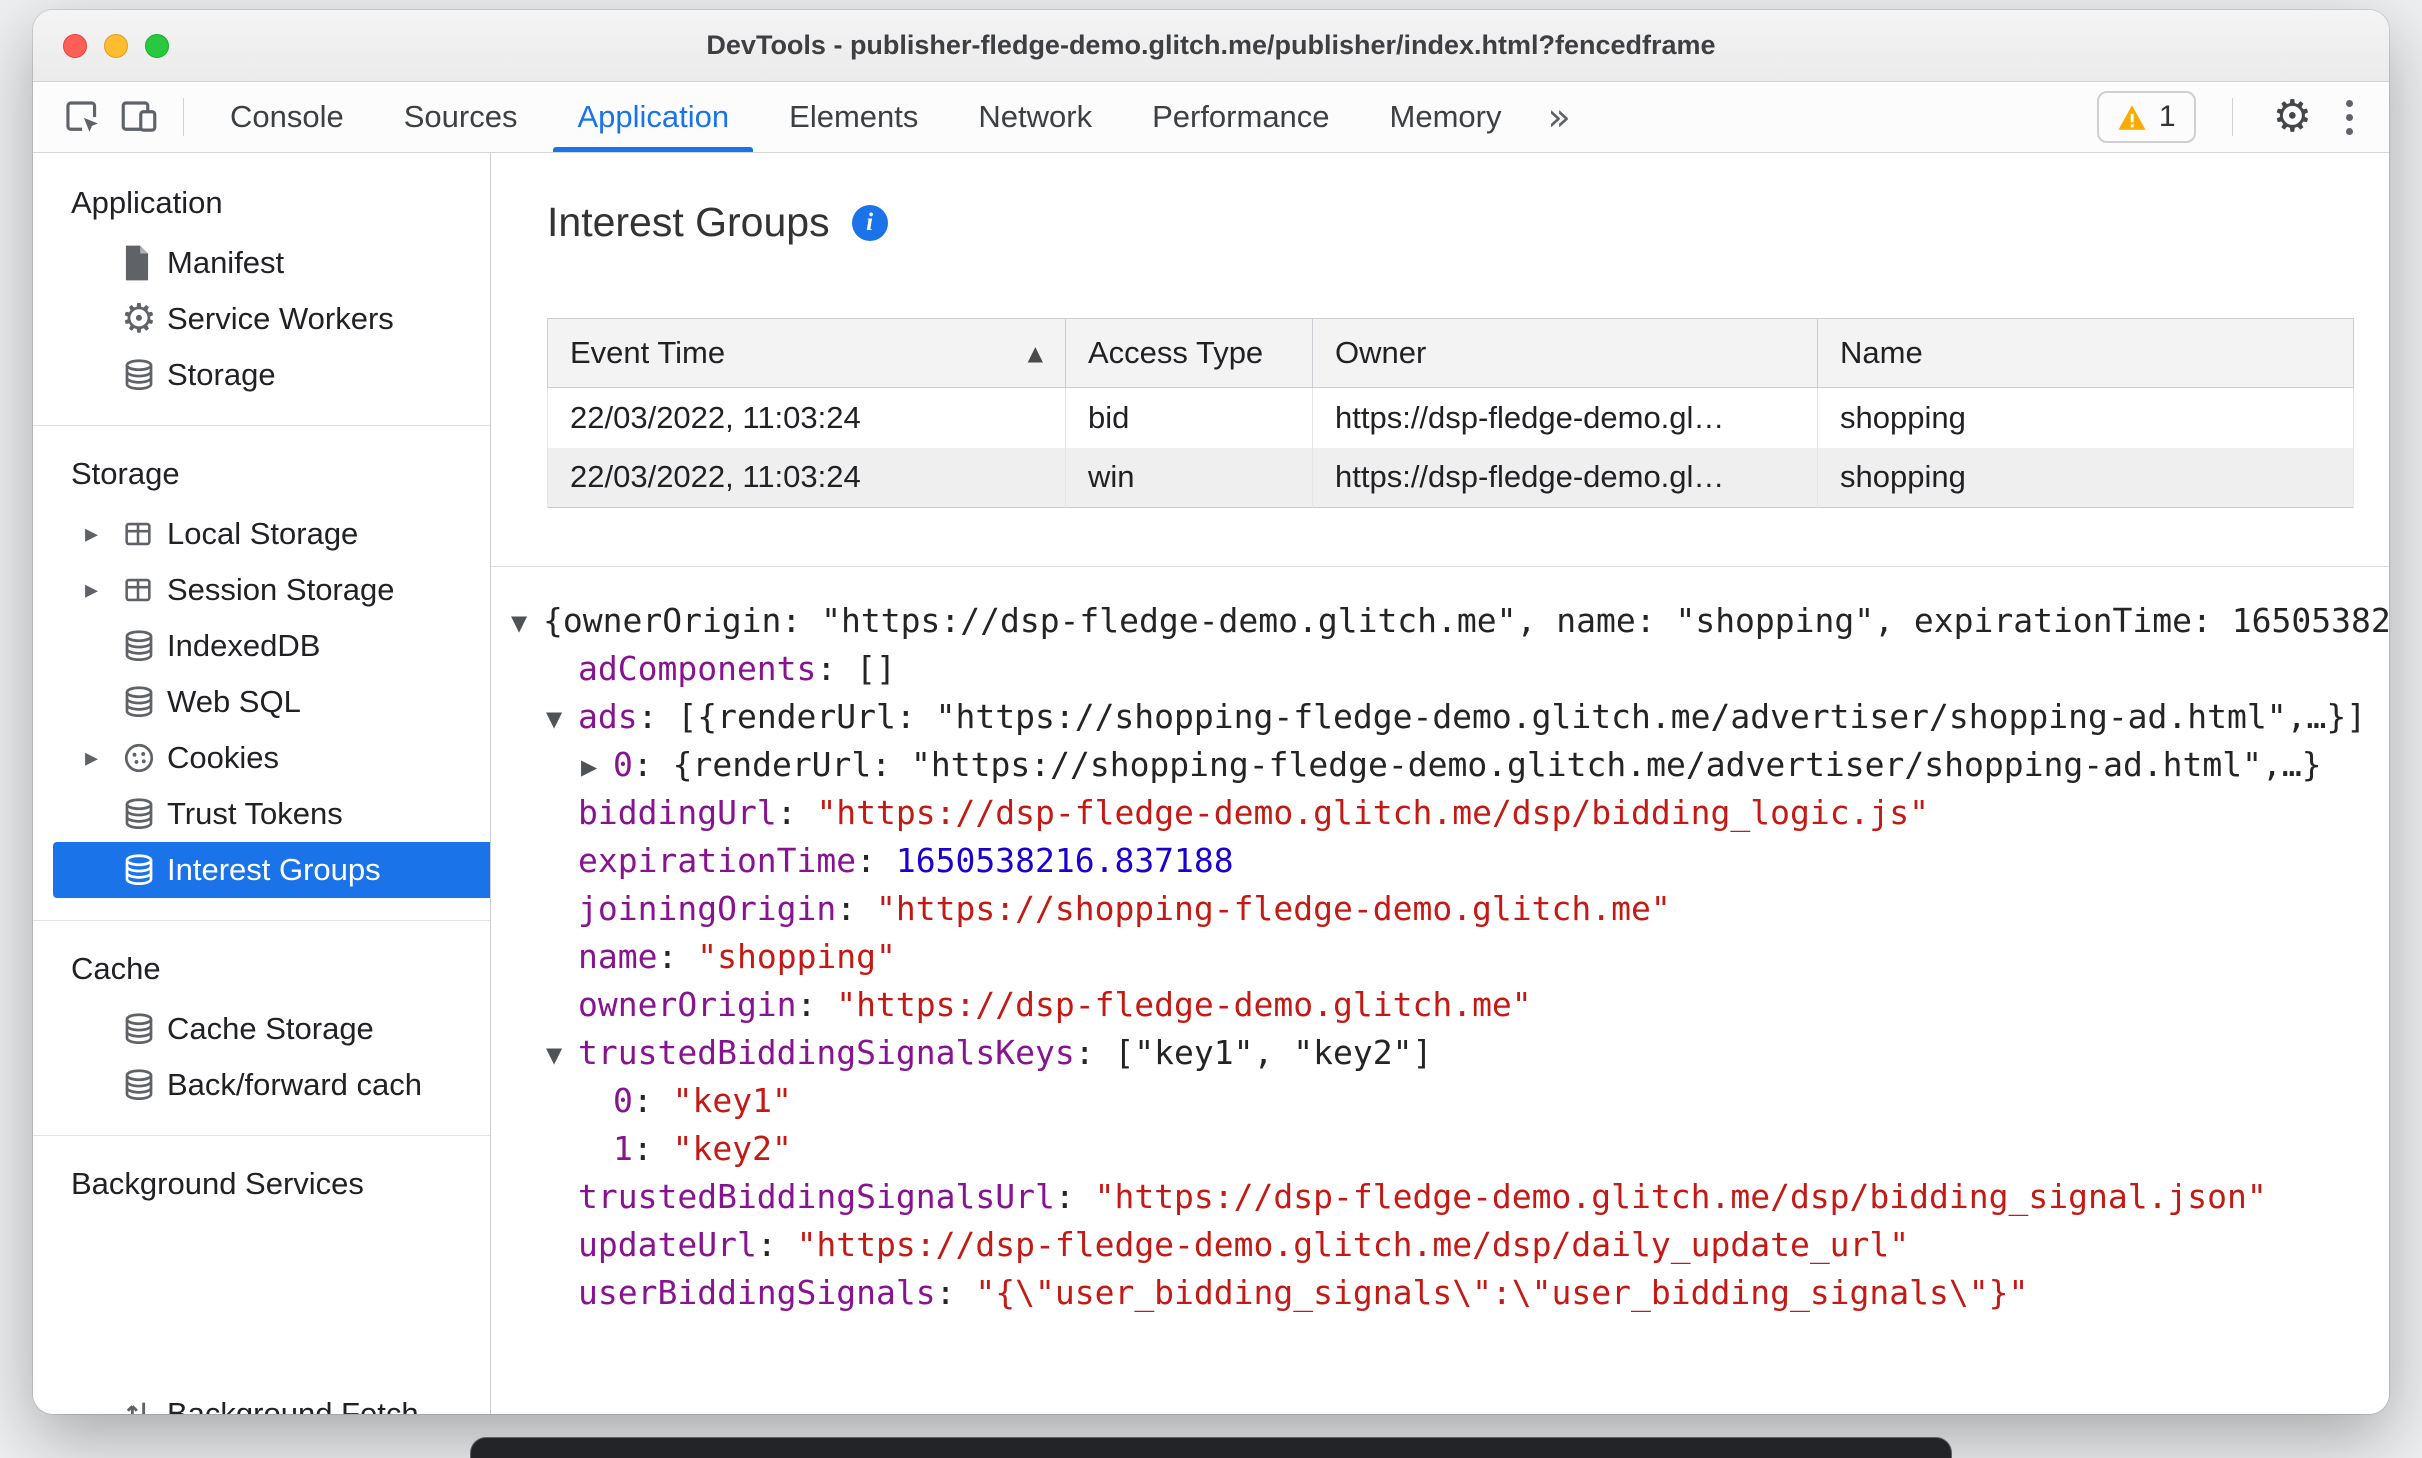 This screenshot has width=2422, height=1458. Describe the element at coordinates (144, 534) in the screenshot. I see `table-icon` at that location.